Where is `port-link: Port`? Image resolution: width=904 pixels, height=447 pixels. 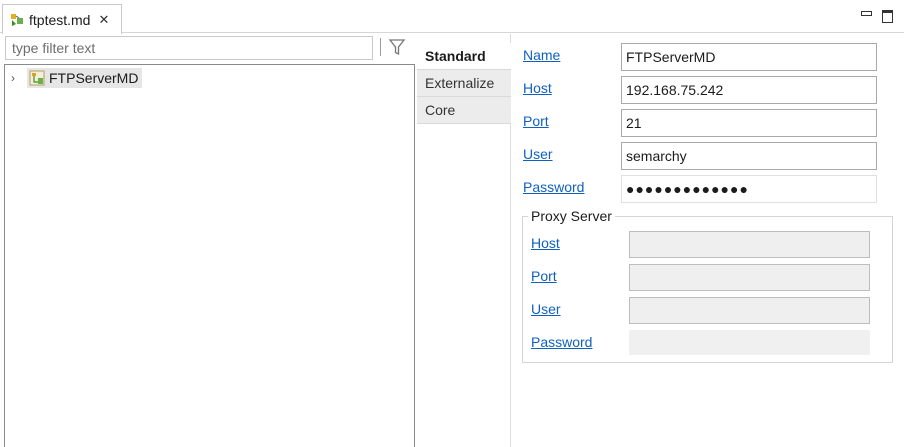
port-link: Port is located at coordinates (536, 121).